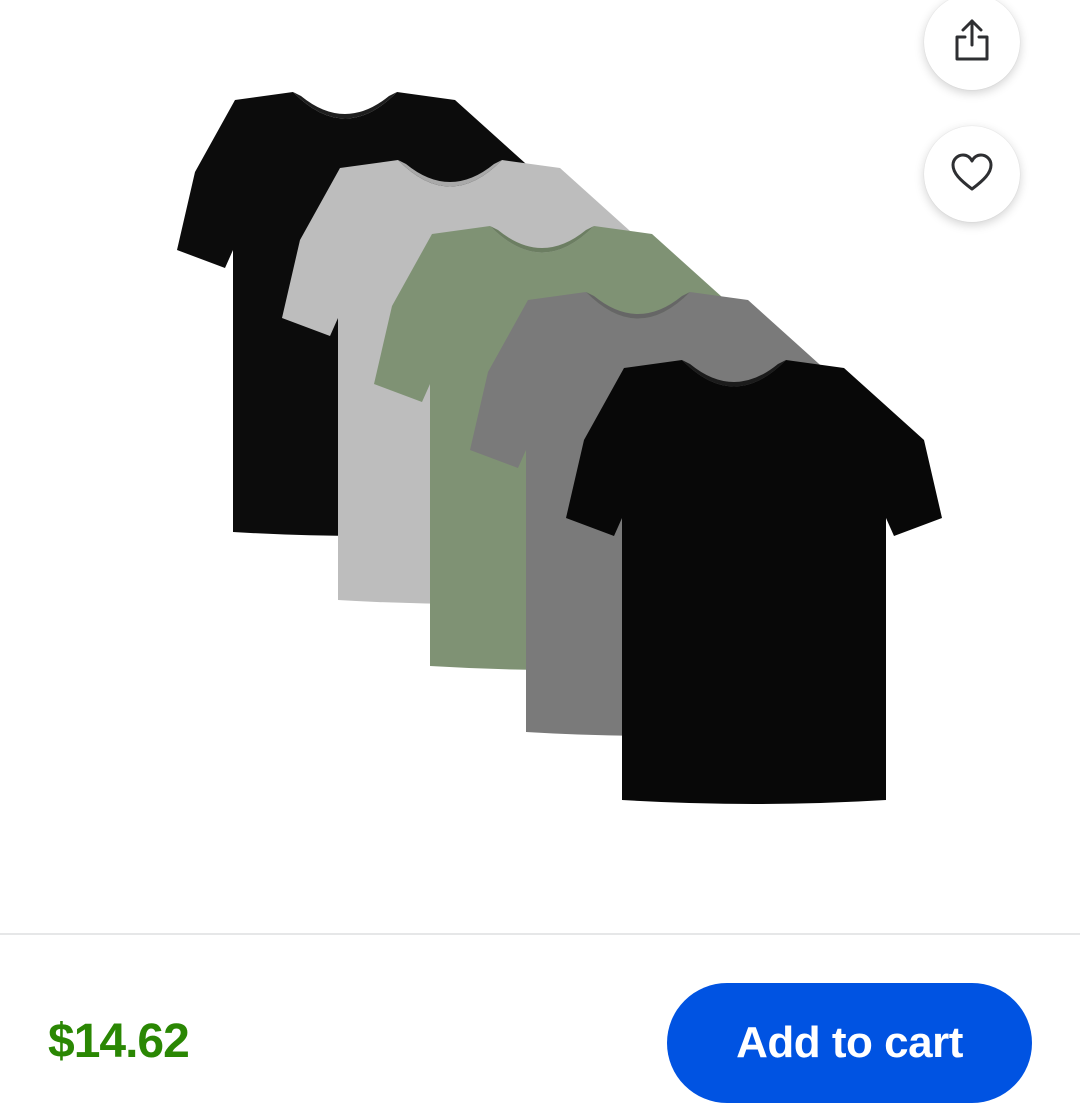  I want to click on heart-icon, so click(972, 174).